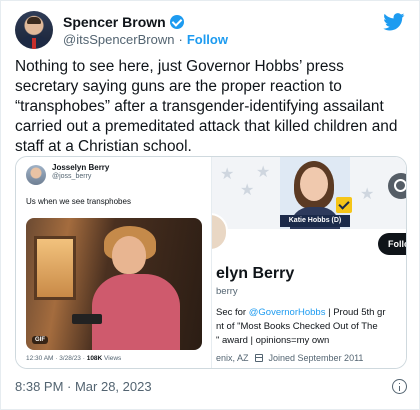 This screenshot has width=420, height=410. I want to click on embedded-meta: 12:30 AM · 3/28/23 · 108K Views, so click(73, 358).